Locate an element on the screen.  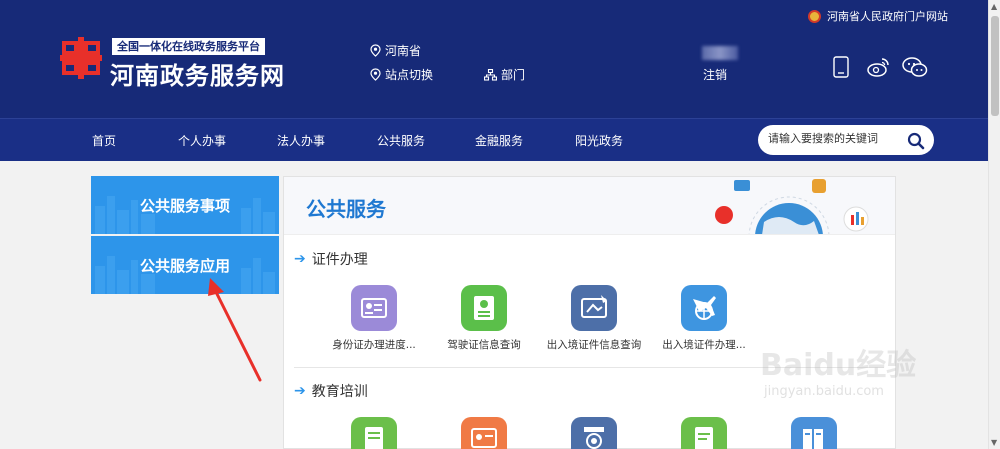
scroll-down-arrow-icon: ▼ is located at coordinates (994, 442).